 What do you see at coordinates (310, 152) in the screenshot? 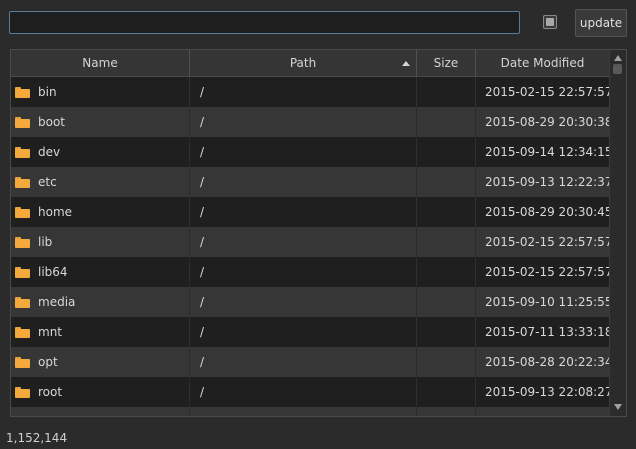
I see `table-row: dev / 2015-09-14 12:34:15` at bounding box center [310, 152].